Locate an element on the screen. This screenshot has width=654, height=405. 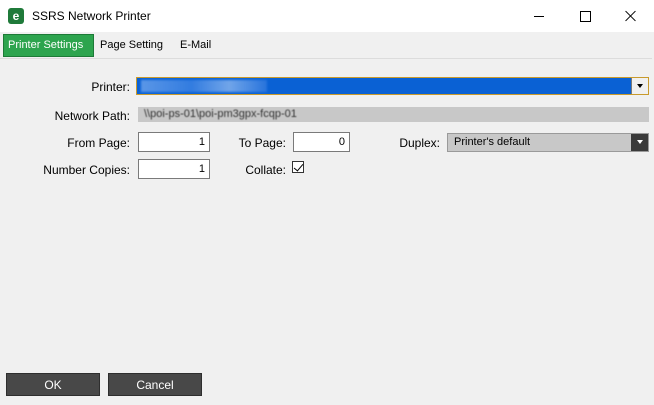
minimize-icon is located at coordinates (539, 16).